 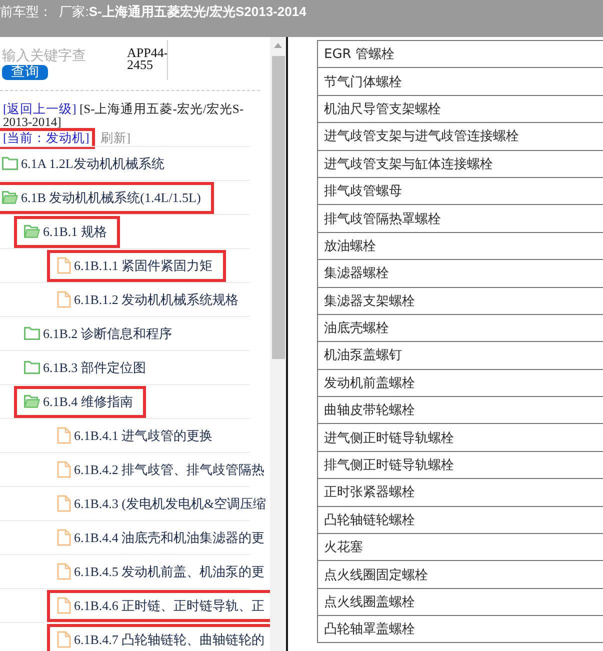 I want to click on current-link: [当前：发动机], so click(x=46, y=138).